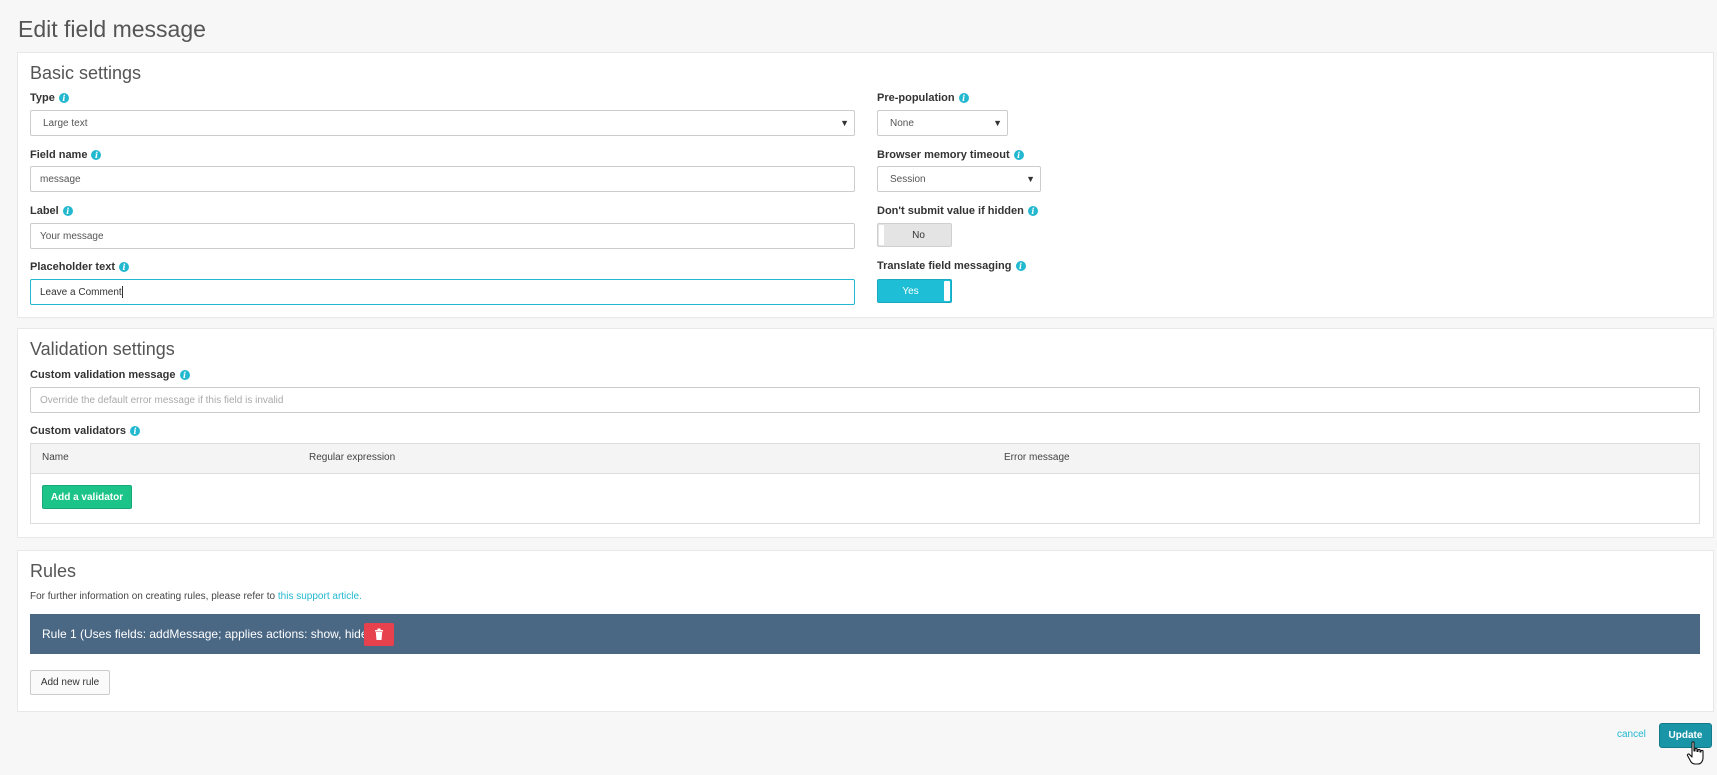  What do you see at coordinates (1631, 734) in the screenshot?
I see `cancel-link: cancel` at bounding box center [1631, 734].